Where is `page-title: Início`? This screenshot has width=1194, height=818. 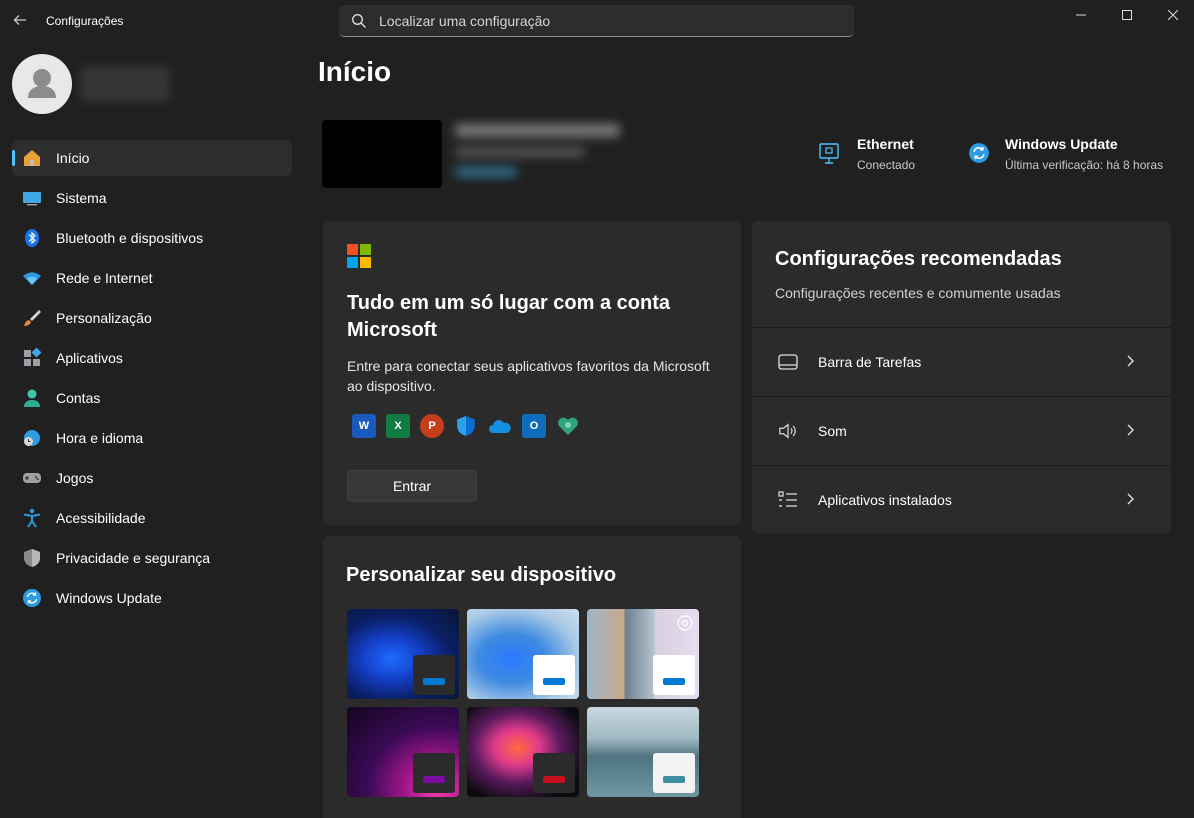 page-title: Início is located at coordinates (355, 71).